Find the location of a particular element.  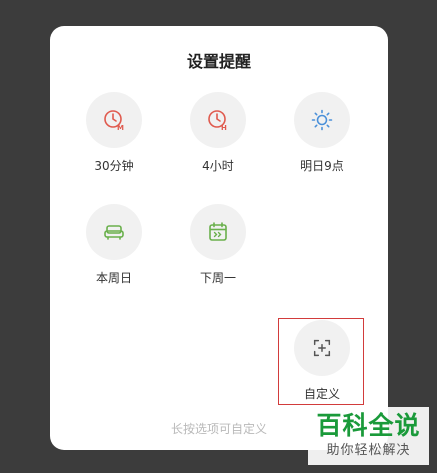

option-label: 30分钟 is located at coordinates (114, 166).